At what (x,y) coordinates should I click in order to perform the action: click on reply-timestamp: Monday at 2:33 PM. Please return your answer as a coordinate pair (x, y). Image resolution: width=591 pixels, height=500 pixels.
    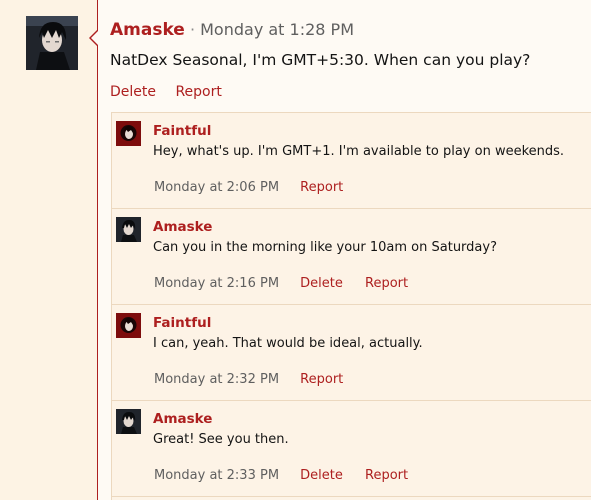
    Looking at the image, I should click on (216, 475).